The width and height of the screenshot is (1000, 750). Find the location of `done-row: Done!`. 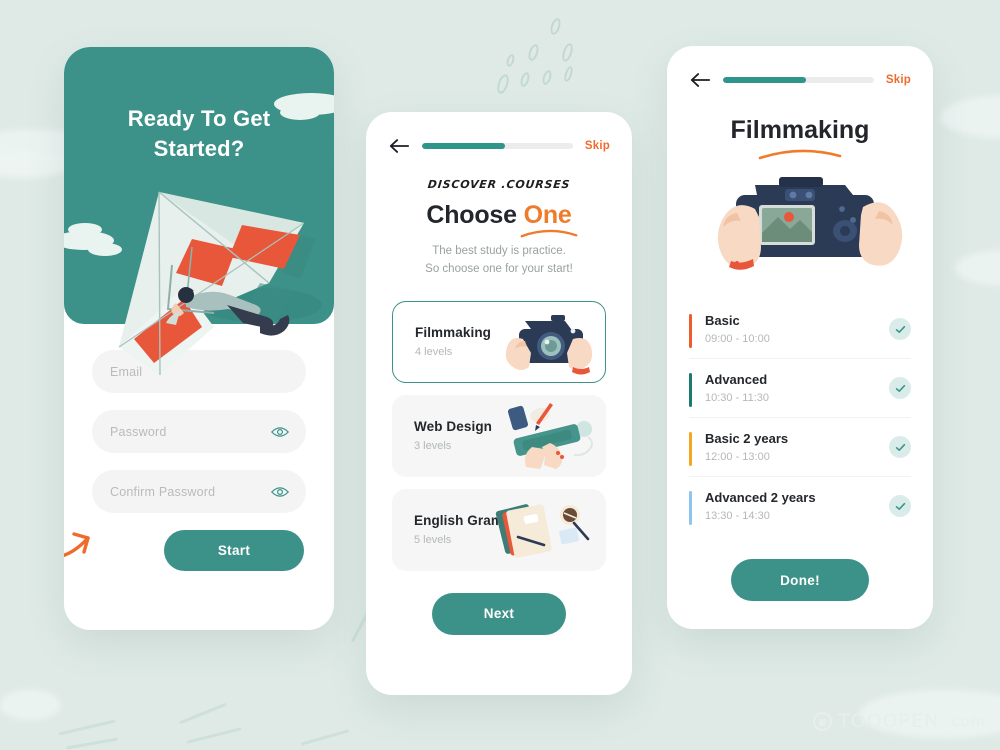

done-row: Done! is located at coordinates (800, 580).